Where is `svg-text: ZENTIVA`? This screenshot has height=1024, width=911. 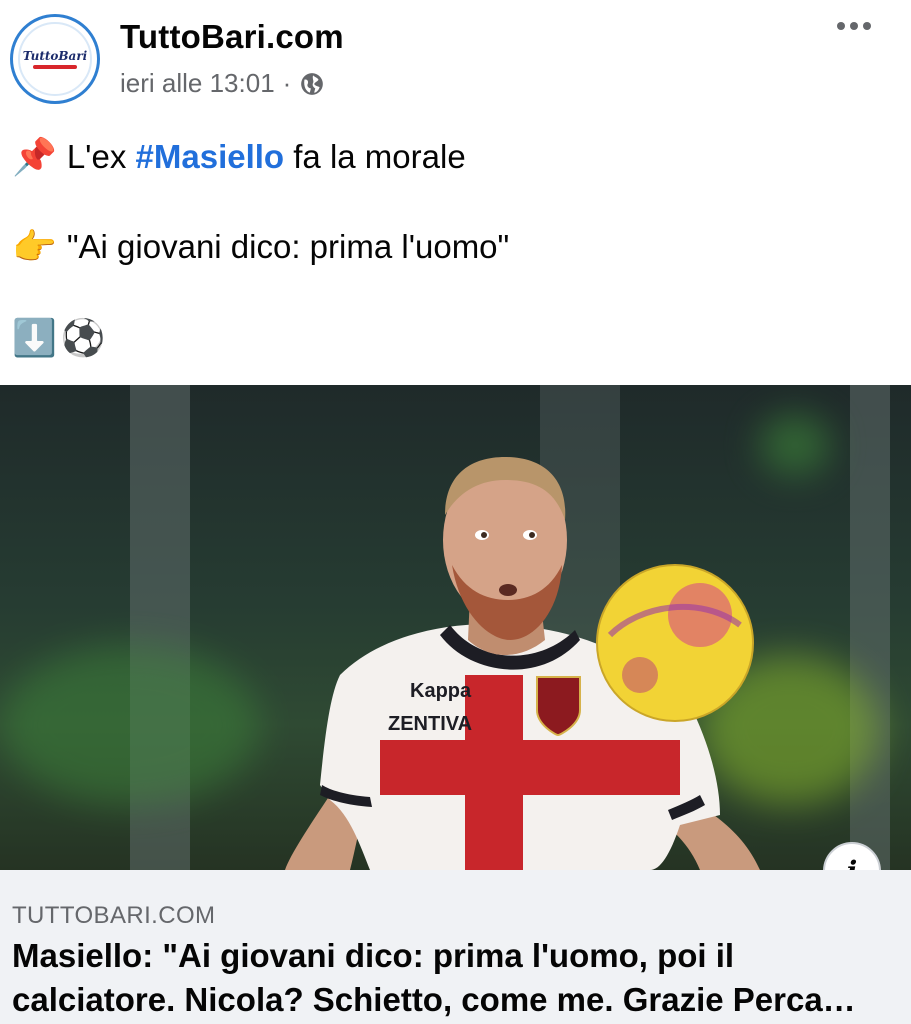 svg-text: ZENTIVA is located at coordinates (430, 724).